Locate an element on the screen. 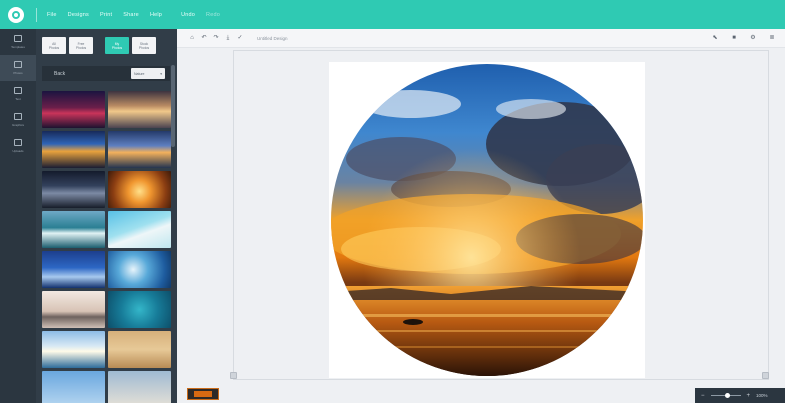 The height and width of the screenshot is (403, 785). settings-icon: ⚙ is located at coordinates (753, 38).